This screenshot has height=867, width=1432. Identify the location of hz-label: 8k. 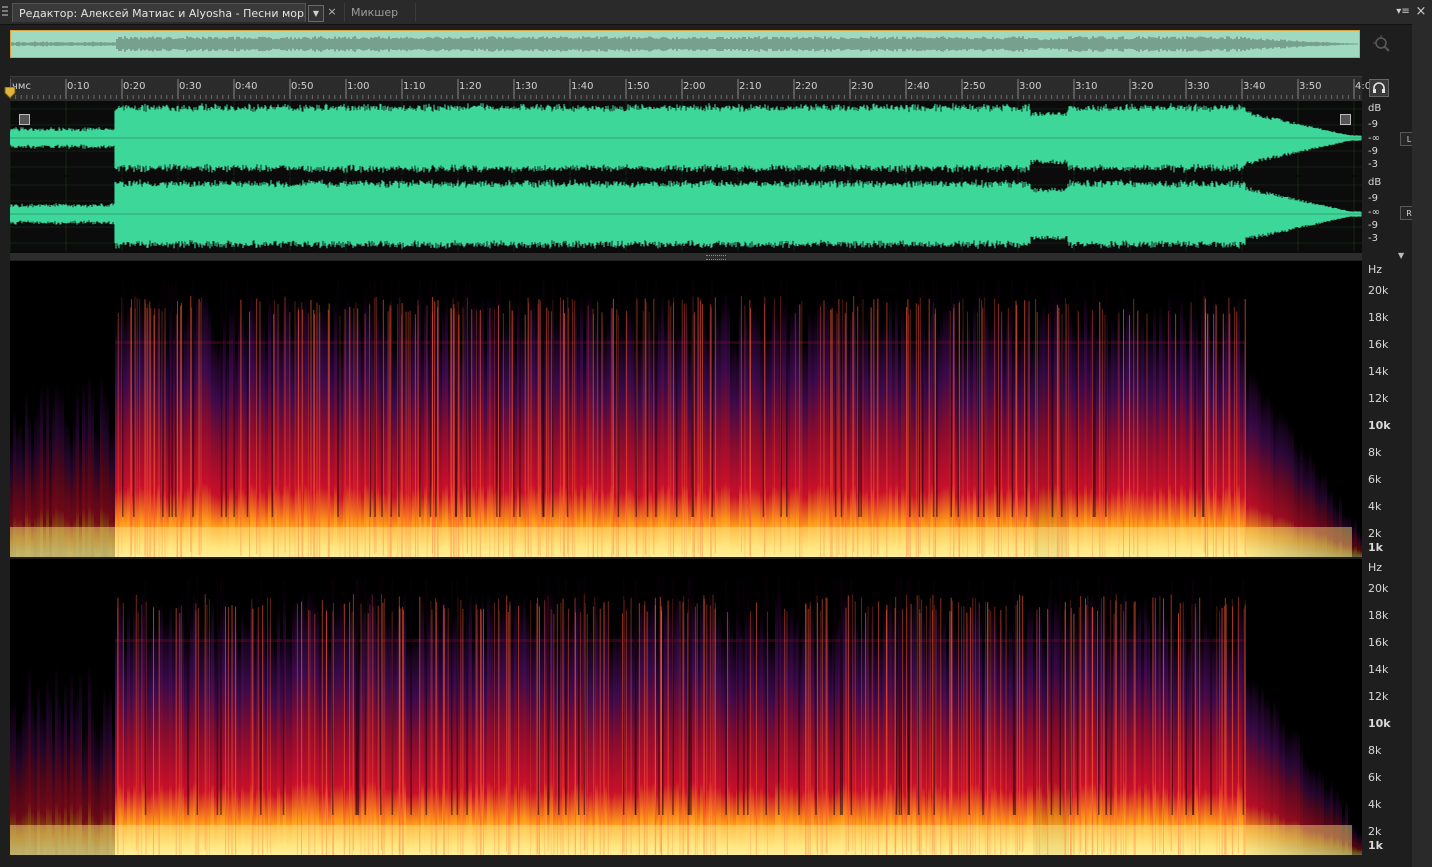
(1375, 750).